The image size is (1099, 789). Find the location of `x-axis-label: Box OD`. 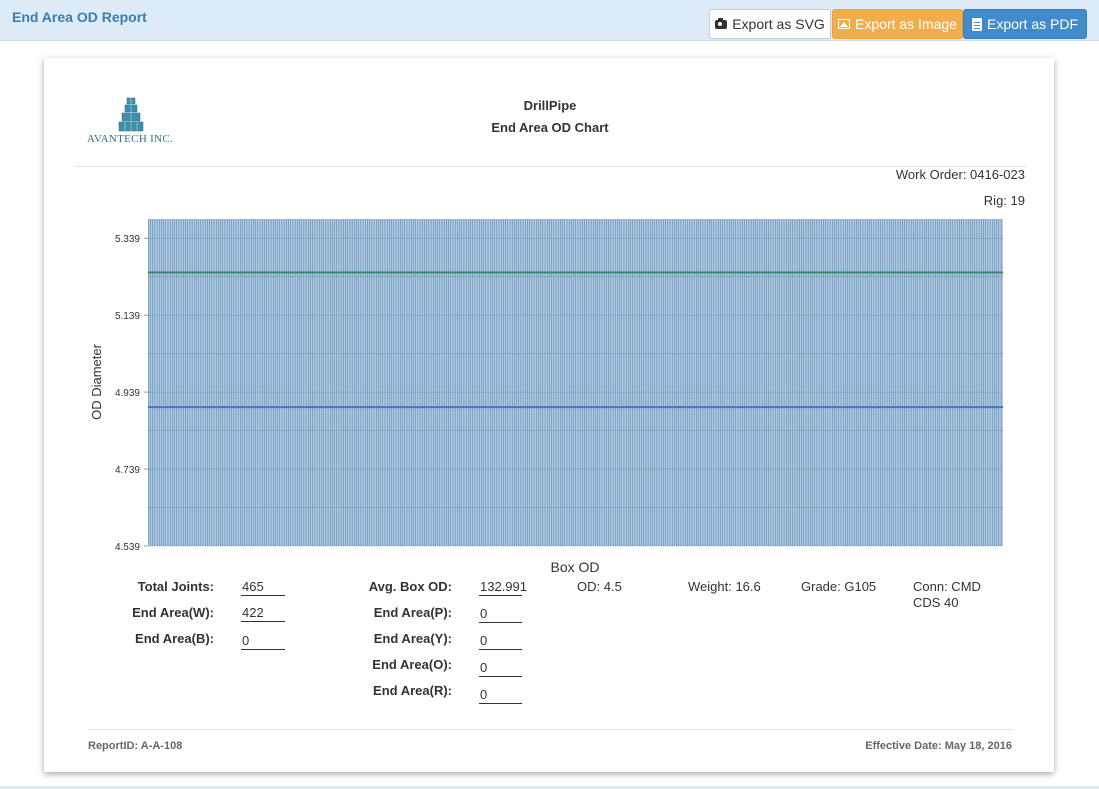

x-axis-label: Box OD is located at coordinates (574, 567).